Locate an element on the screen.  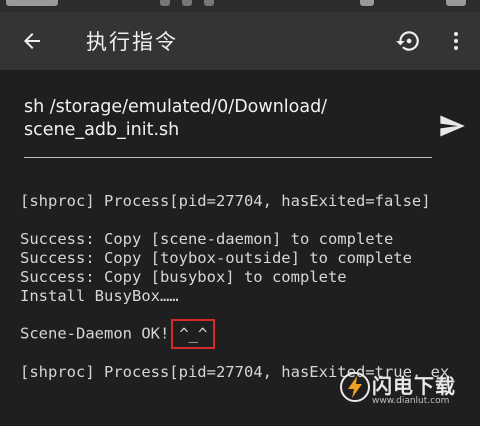
more-vert-icon is located at coordinates (456, 41).